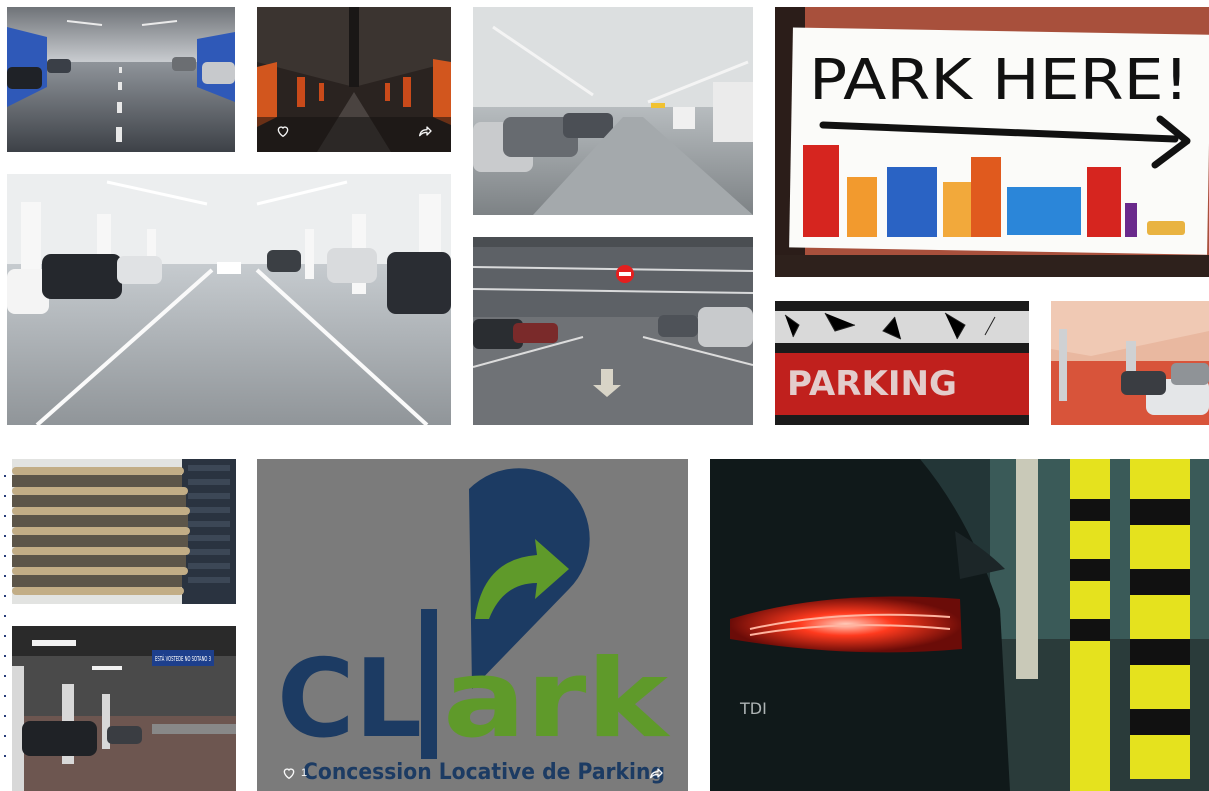  What do you see at coordinates (472, 773) in the screenshot?
I see `tile-action-bar: 1` at bounding box center [472, 773].